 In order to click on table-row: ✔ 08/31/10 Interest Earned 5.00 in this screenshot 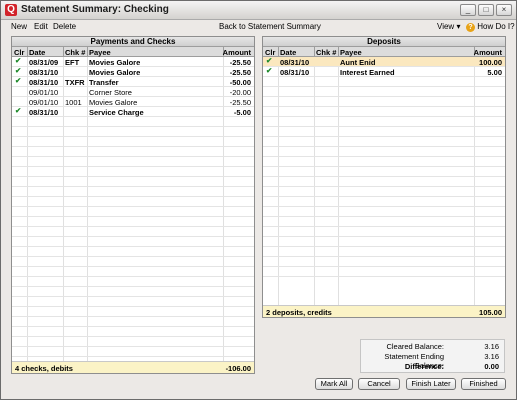, I will do `click(384, 71)`.